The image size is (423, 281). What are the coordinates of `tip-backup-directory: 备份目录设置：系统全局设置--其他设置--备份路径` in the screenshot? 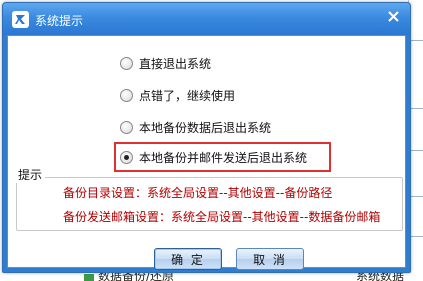 It's located at (198, 193).